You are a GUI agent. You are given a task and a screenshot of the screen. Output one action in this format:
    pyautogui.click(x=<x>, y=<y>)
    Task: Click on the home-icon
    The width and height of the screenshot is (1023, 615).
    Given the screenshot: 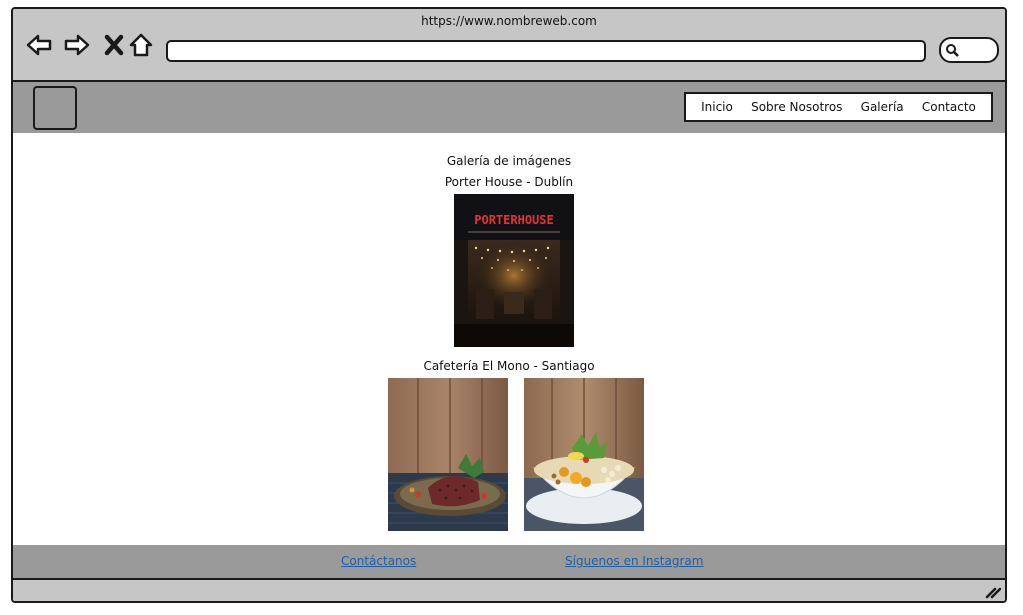 What is the action you would take?
    pyautogui.click(x=141, y=45)
    